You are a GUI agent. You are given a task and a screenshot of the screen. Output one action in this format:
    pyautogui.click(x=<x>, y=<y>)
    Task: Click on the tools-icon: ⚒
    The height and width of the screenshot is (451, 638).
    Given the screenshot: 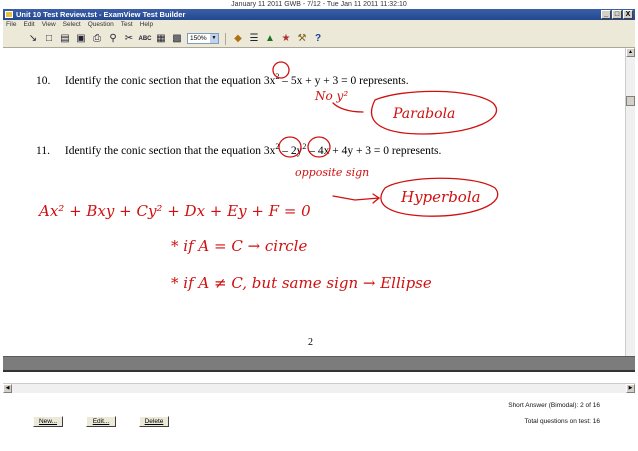 What is the action you would take?
    pyautogui.click(x=302, y=39)
    